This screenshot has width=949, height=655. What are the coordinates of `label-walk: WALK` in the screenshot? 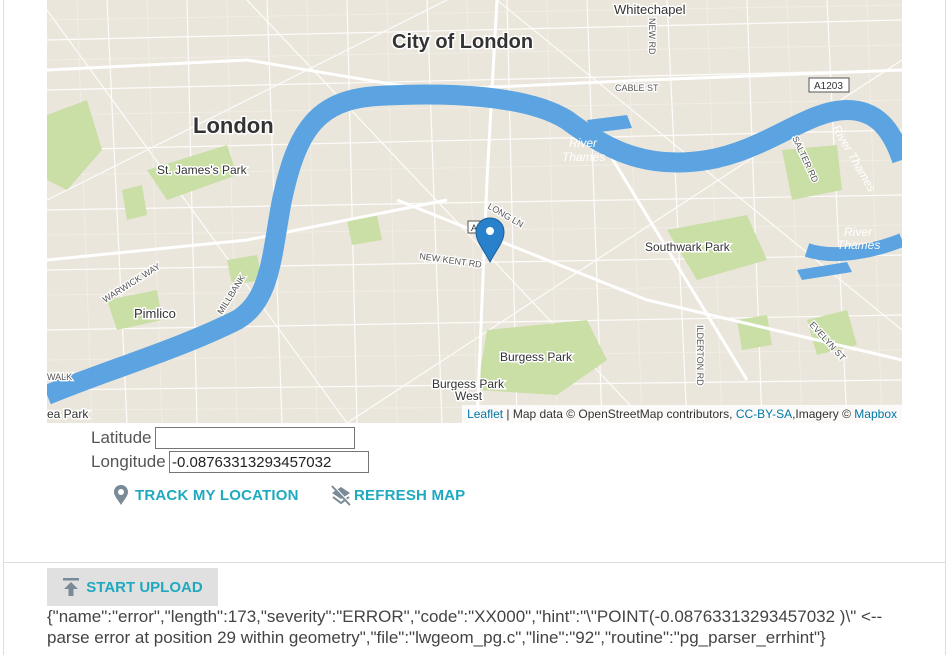 It's located at (59, 377).